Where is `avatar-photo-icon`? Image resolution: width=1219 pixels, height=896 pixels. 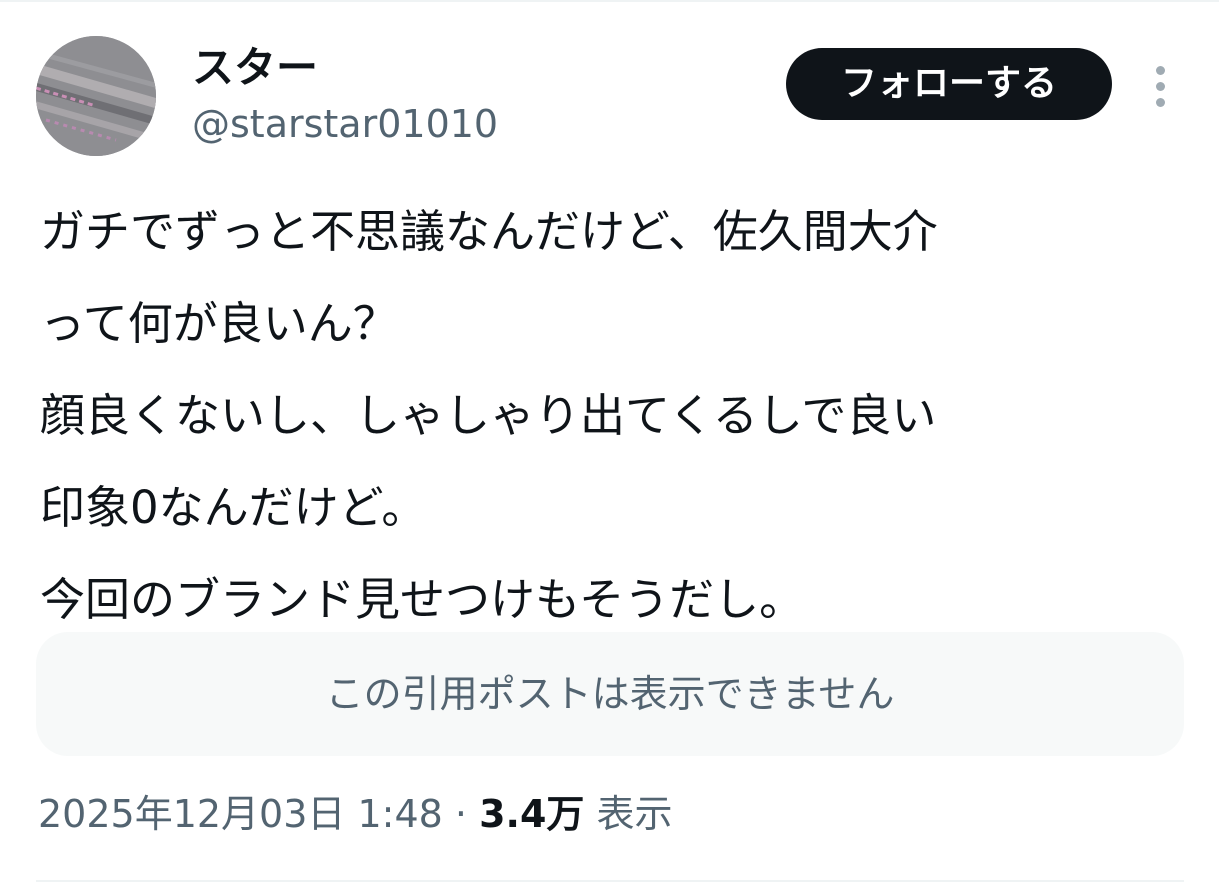 avatar-photo-icon is located at coordinates (96, 96).